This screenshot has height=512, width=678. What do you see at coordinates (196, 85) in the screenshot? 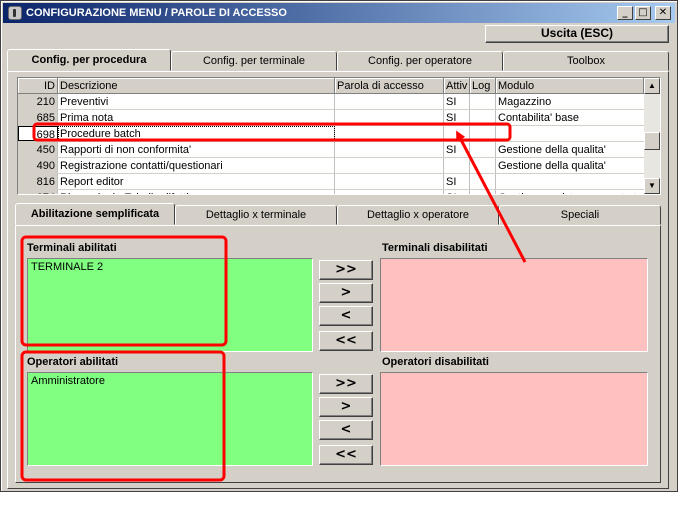
I see `col-header-description: Descrizione` at bounding box center [196, 85].